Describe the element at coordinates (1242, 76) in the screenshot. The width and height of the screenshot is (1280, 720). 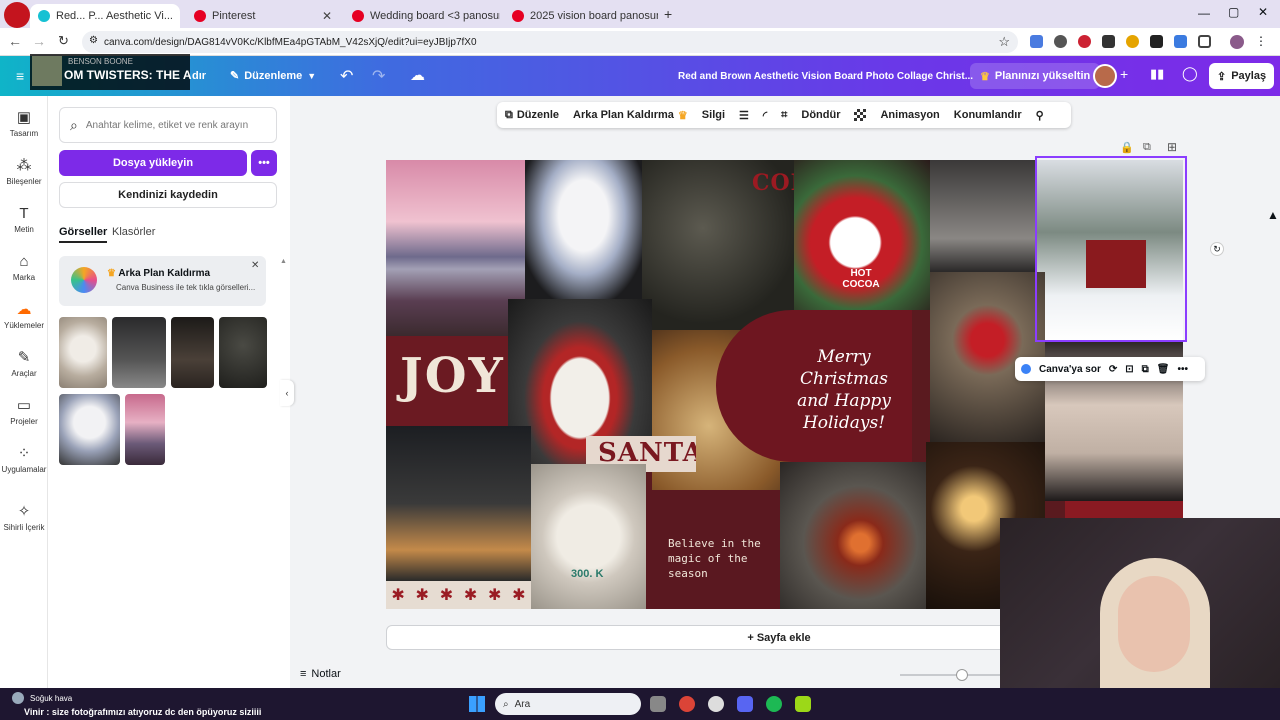
I see `share-button: ⇪ Paylaş` at that location.